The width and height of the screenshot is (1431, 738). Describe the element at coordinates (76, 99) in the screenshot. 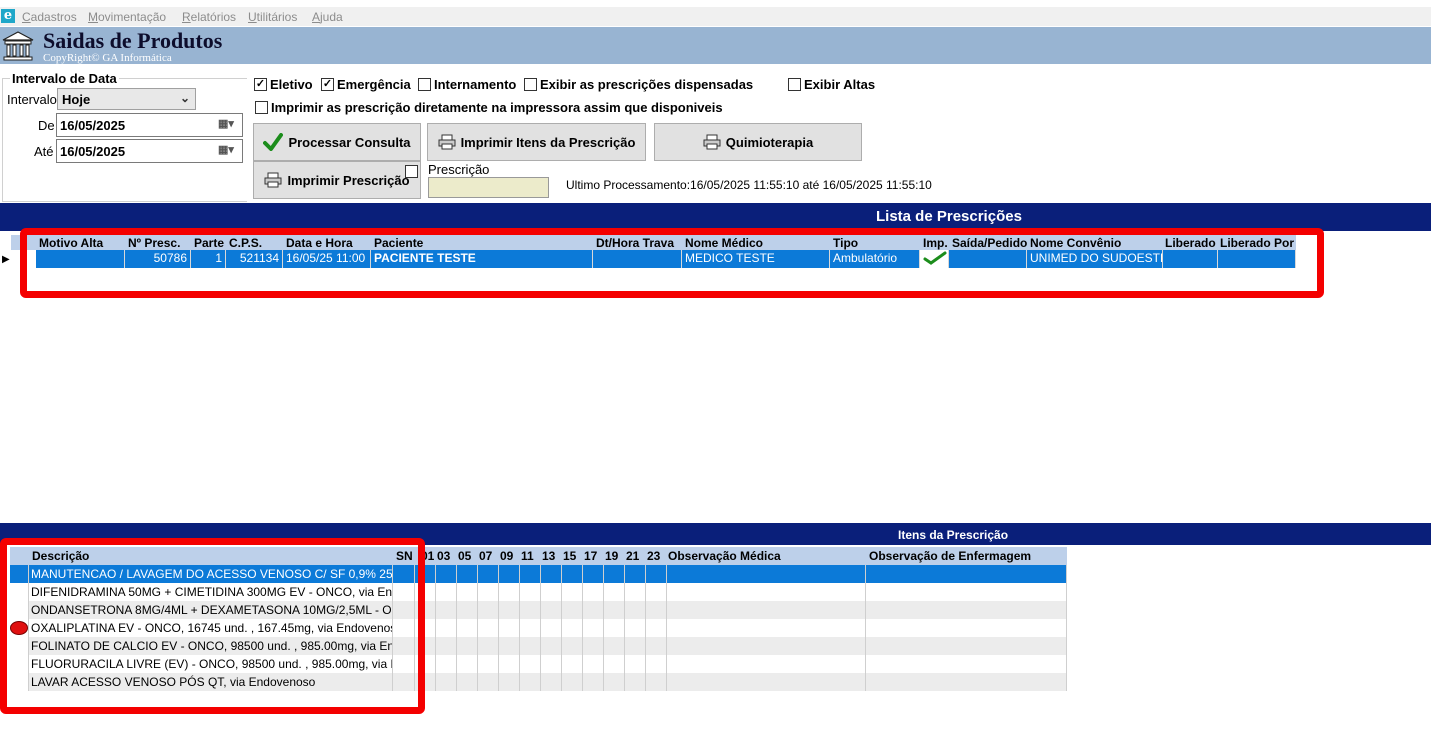

I see `interval-value: Hoje` at that location.